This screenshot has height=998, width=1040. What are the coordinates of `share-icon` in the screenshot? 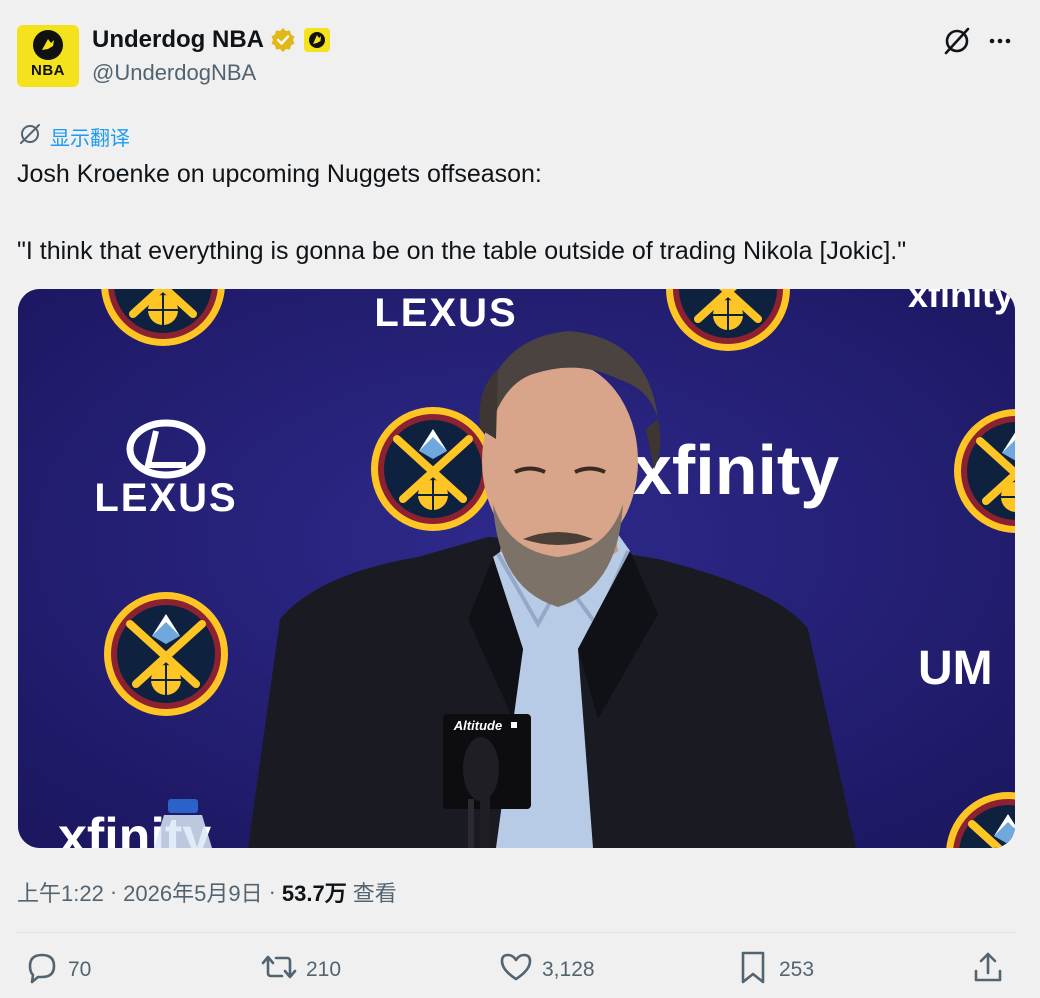 It's located at (988, 970).